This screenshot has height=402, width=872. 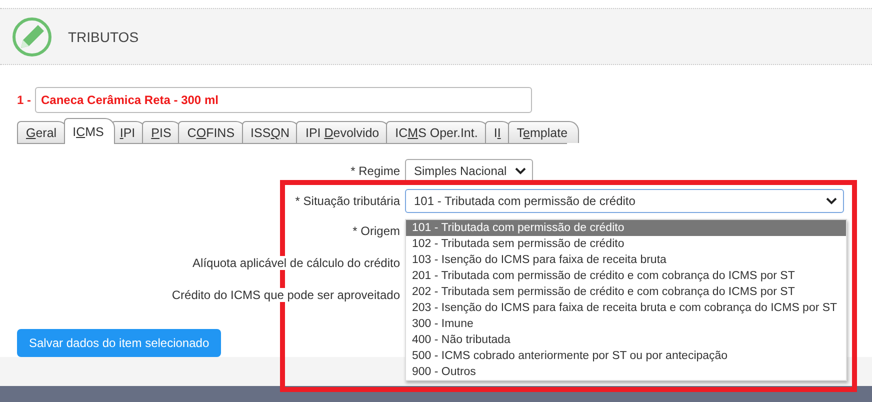 I want to click on dropdown-option: 400 - Não tributada, so click(x=626, y=340).